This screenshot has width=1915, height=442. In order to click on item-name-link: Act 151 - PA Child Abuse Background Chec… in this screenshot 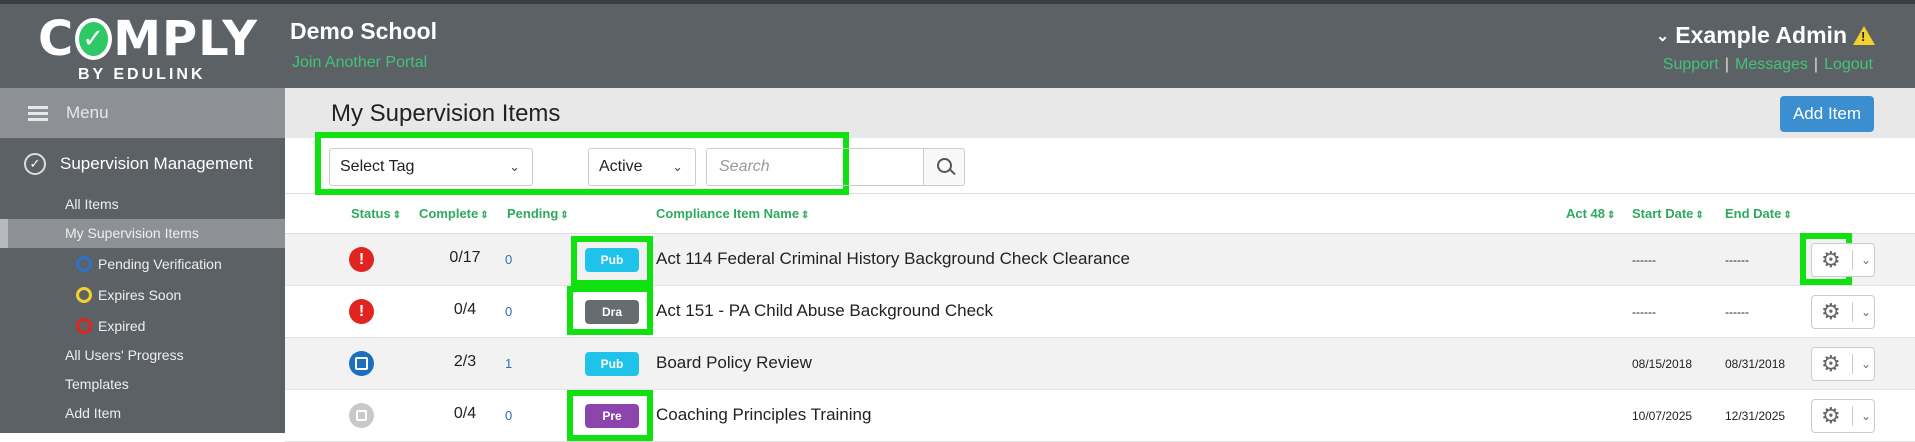, I will do `click(824, 311)`.